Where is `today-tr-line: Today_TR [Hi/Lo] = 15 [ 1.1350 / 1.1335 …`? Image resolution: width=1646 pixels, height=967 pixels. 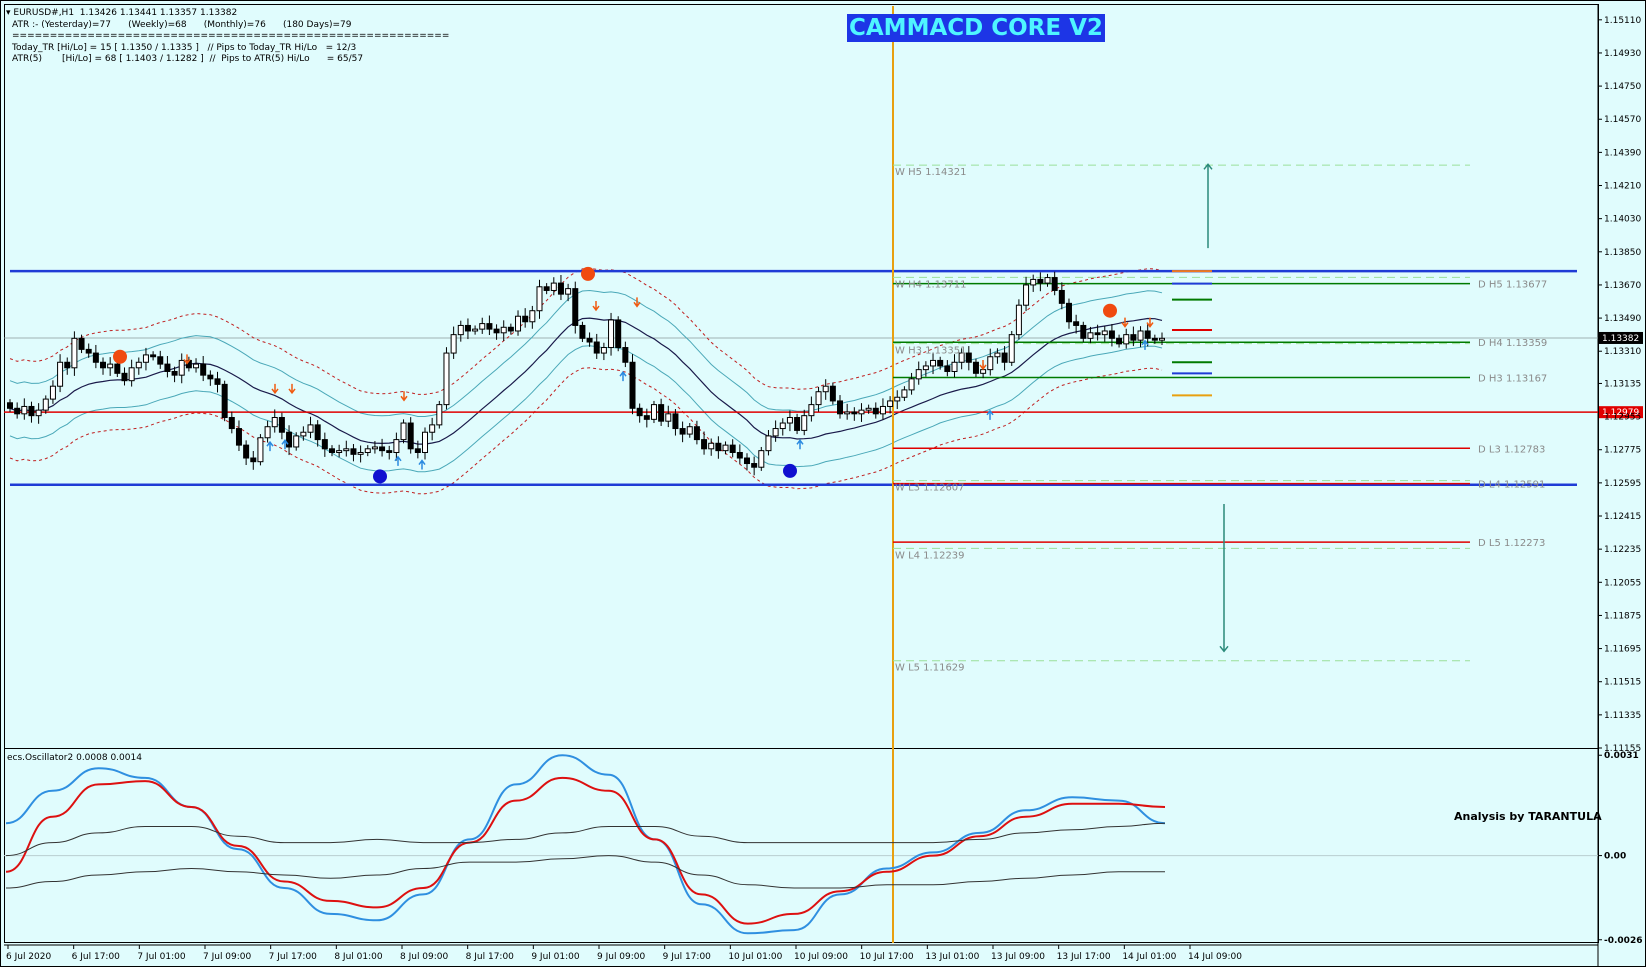
today-tr-line: Today_TR [Hi/Lo] = 15 [ 1.1350 / 1.1335 … is located at coordinates (184, 48).